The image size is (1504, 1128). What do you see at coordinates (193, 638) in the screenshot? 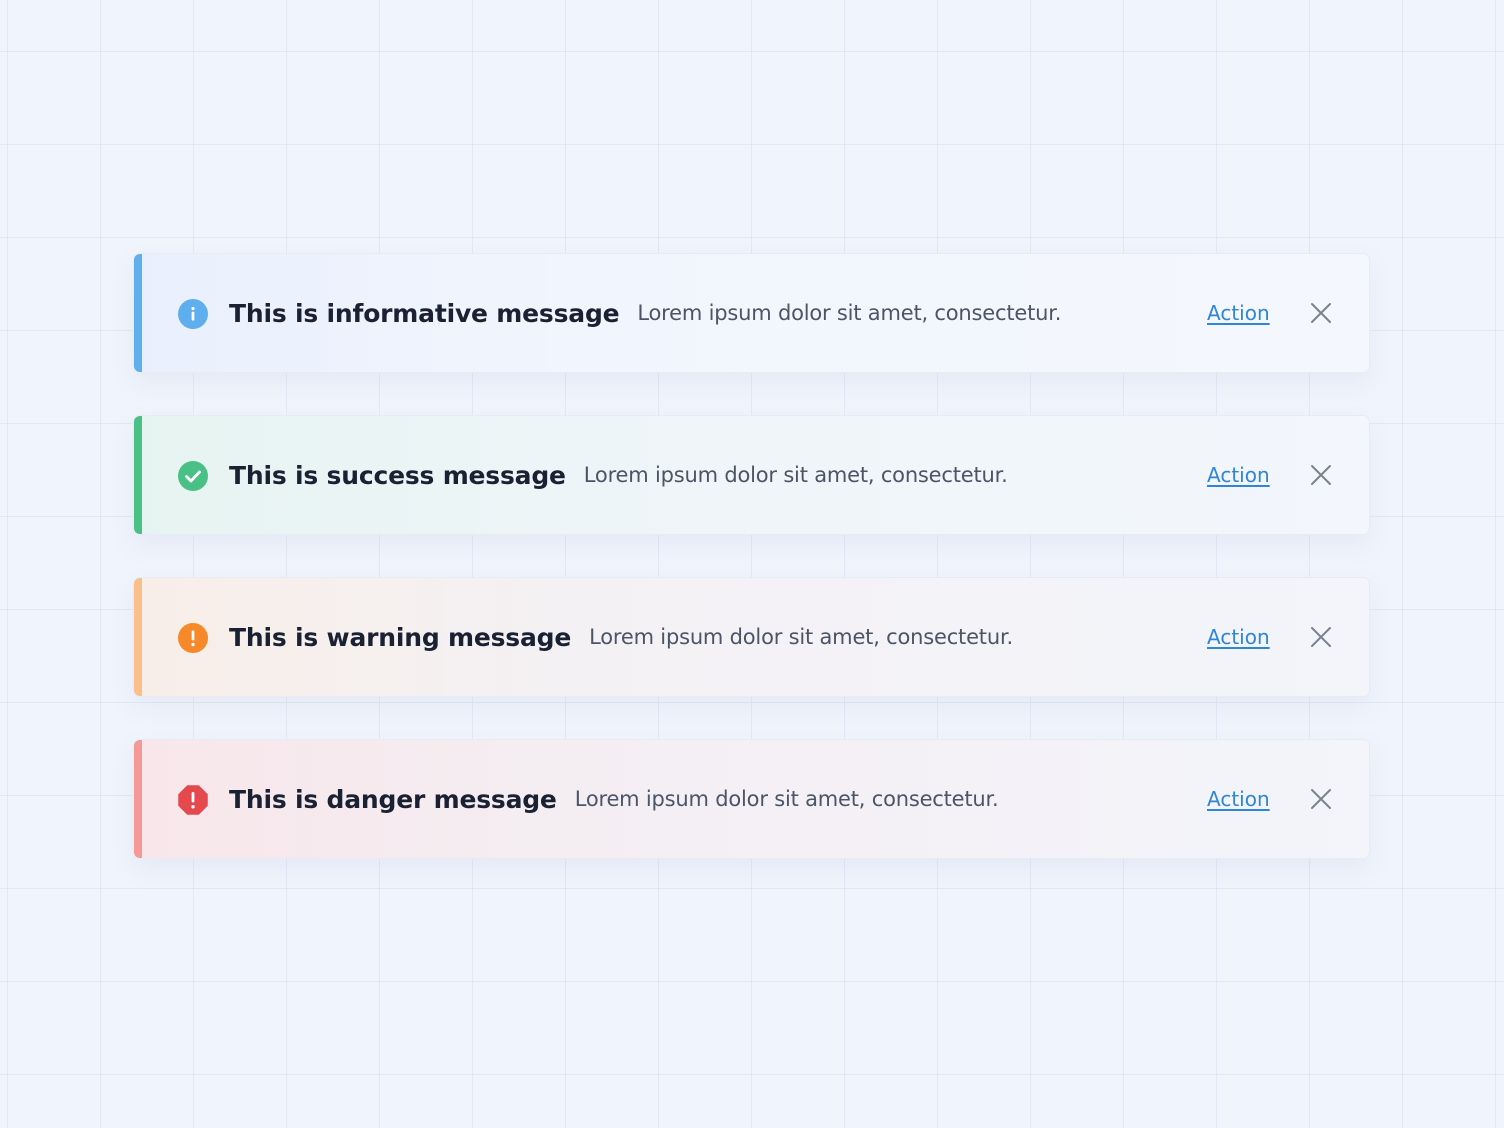
I see `exclamation-circle-icon` at bounding box center [193, 638].